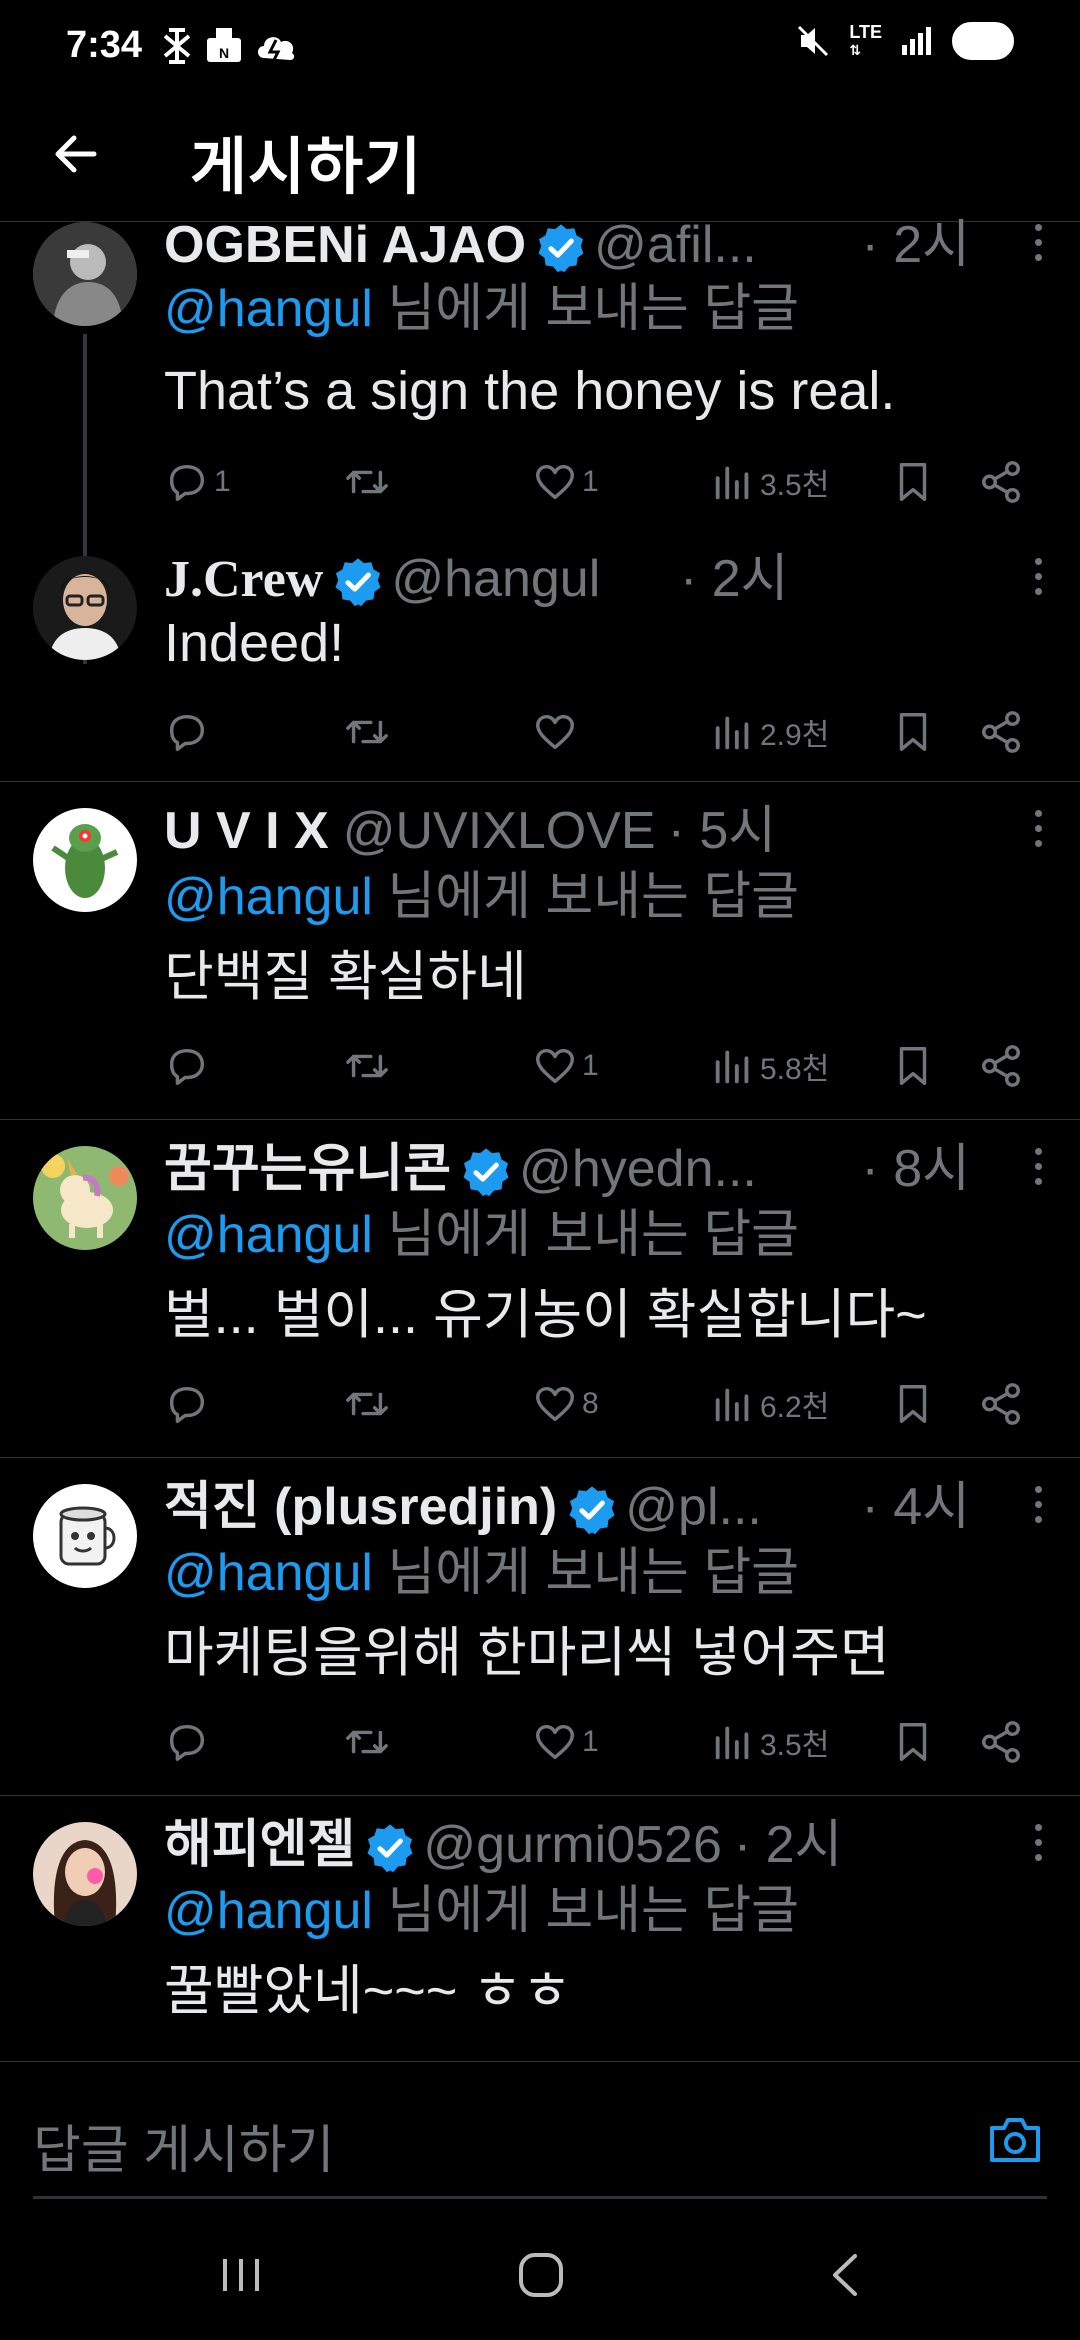 The image size is (1080, 2340). What do you see at coordinates (306, 167) in the screenshot?
I see `page-title: 게시하기` at bounding box center [306, 167].